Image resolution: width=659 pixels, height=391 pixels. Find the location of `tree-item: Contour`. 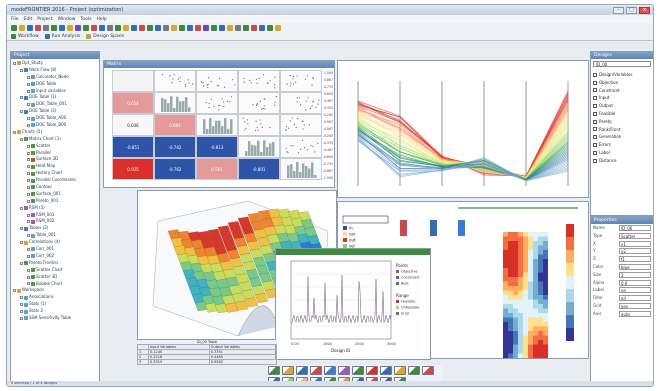

tree-item: Contour is located at coordinates (55, 187).